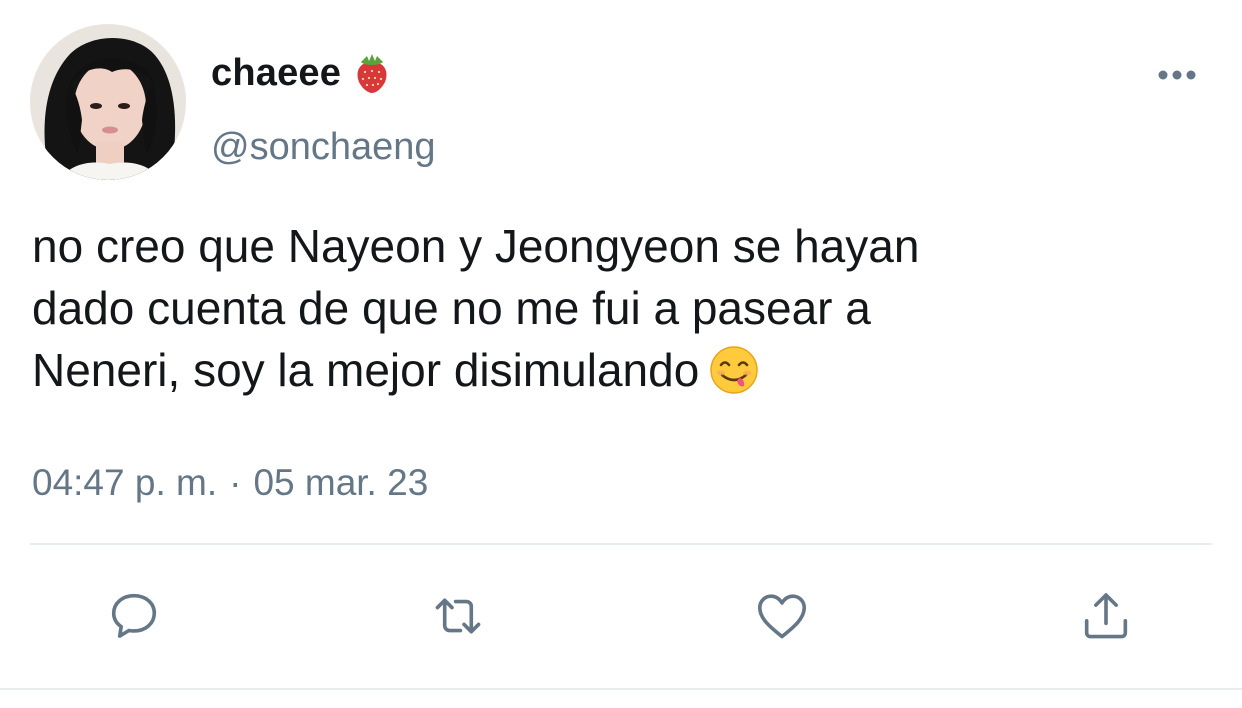 This screenshot has height=708, width=1242. I want to click on heart-icon, so click(782, 616).